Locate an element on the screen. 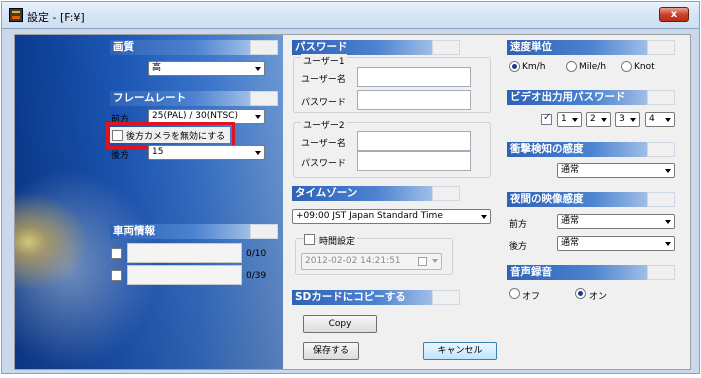  vehicle-info-counter-1: 0/10 is located at coordinates (256, 254).